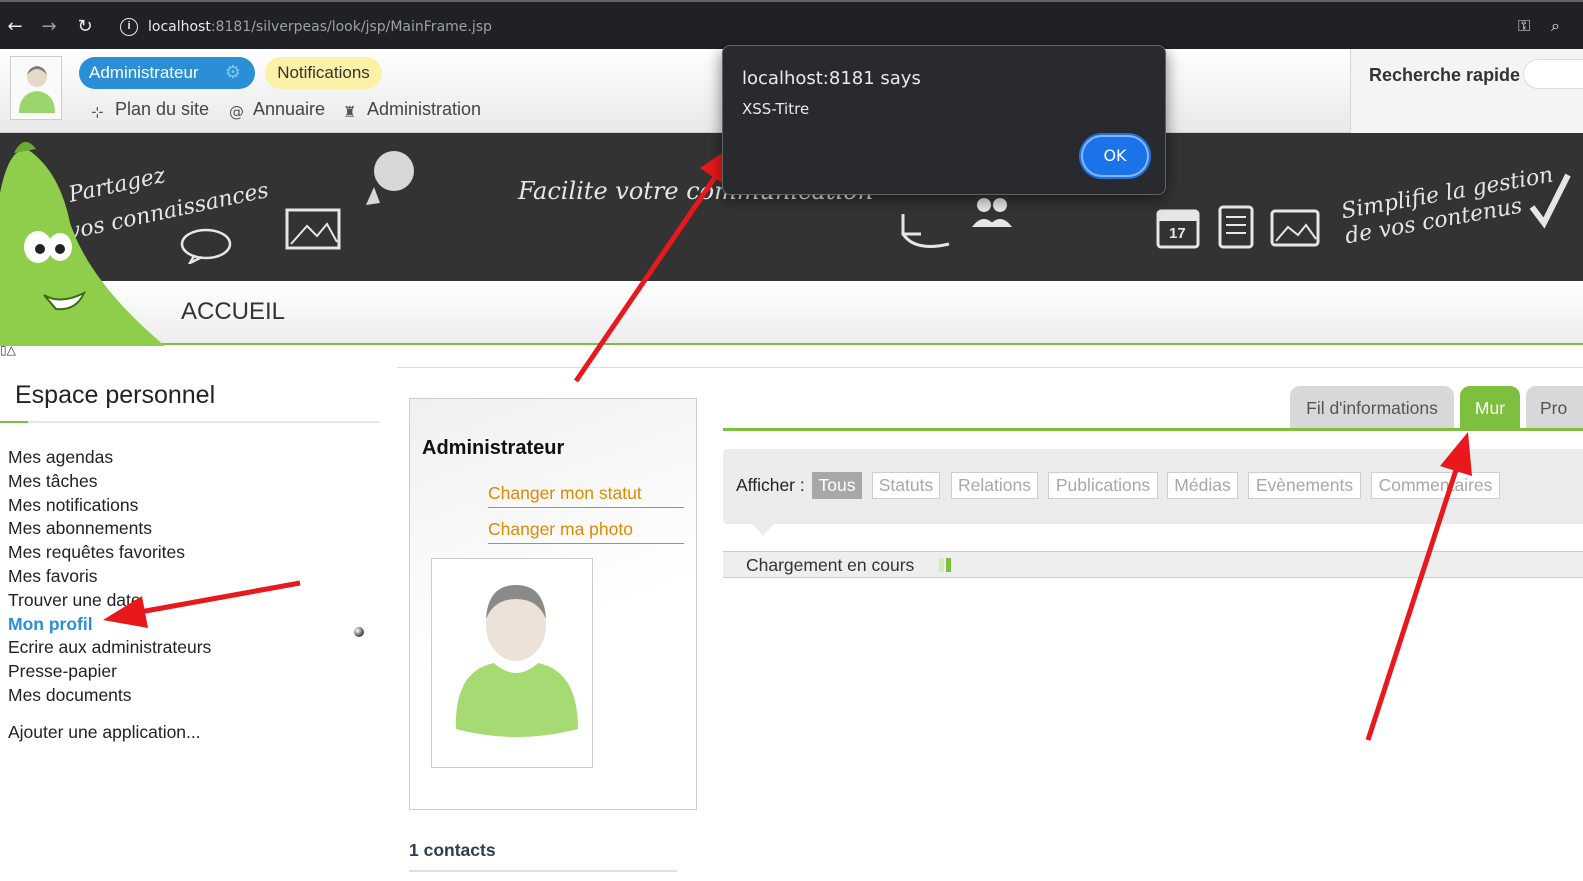 Image resolution: width=1583 pixels, height=881 pixels. Describe the element at coordinates (162, 109) in the screenshot. I see `site-map-label: Plan du site` at that location.